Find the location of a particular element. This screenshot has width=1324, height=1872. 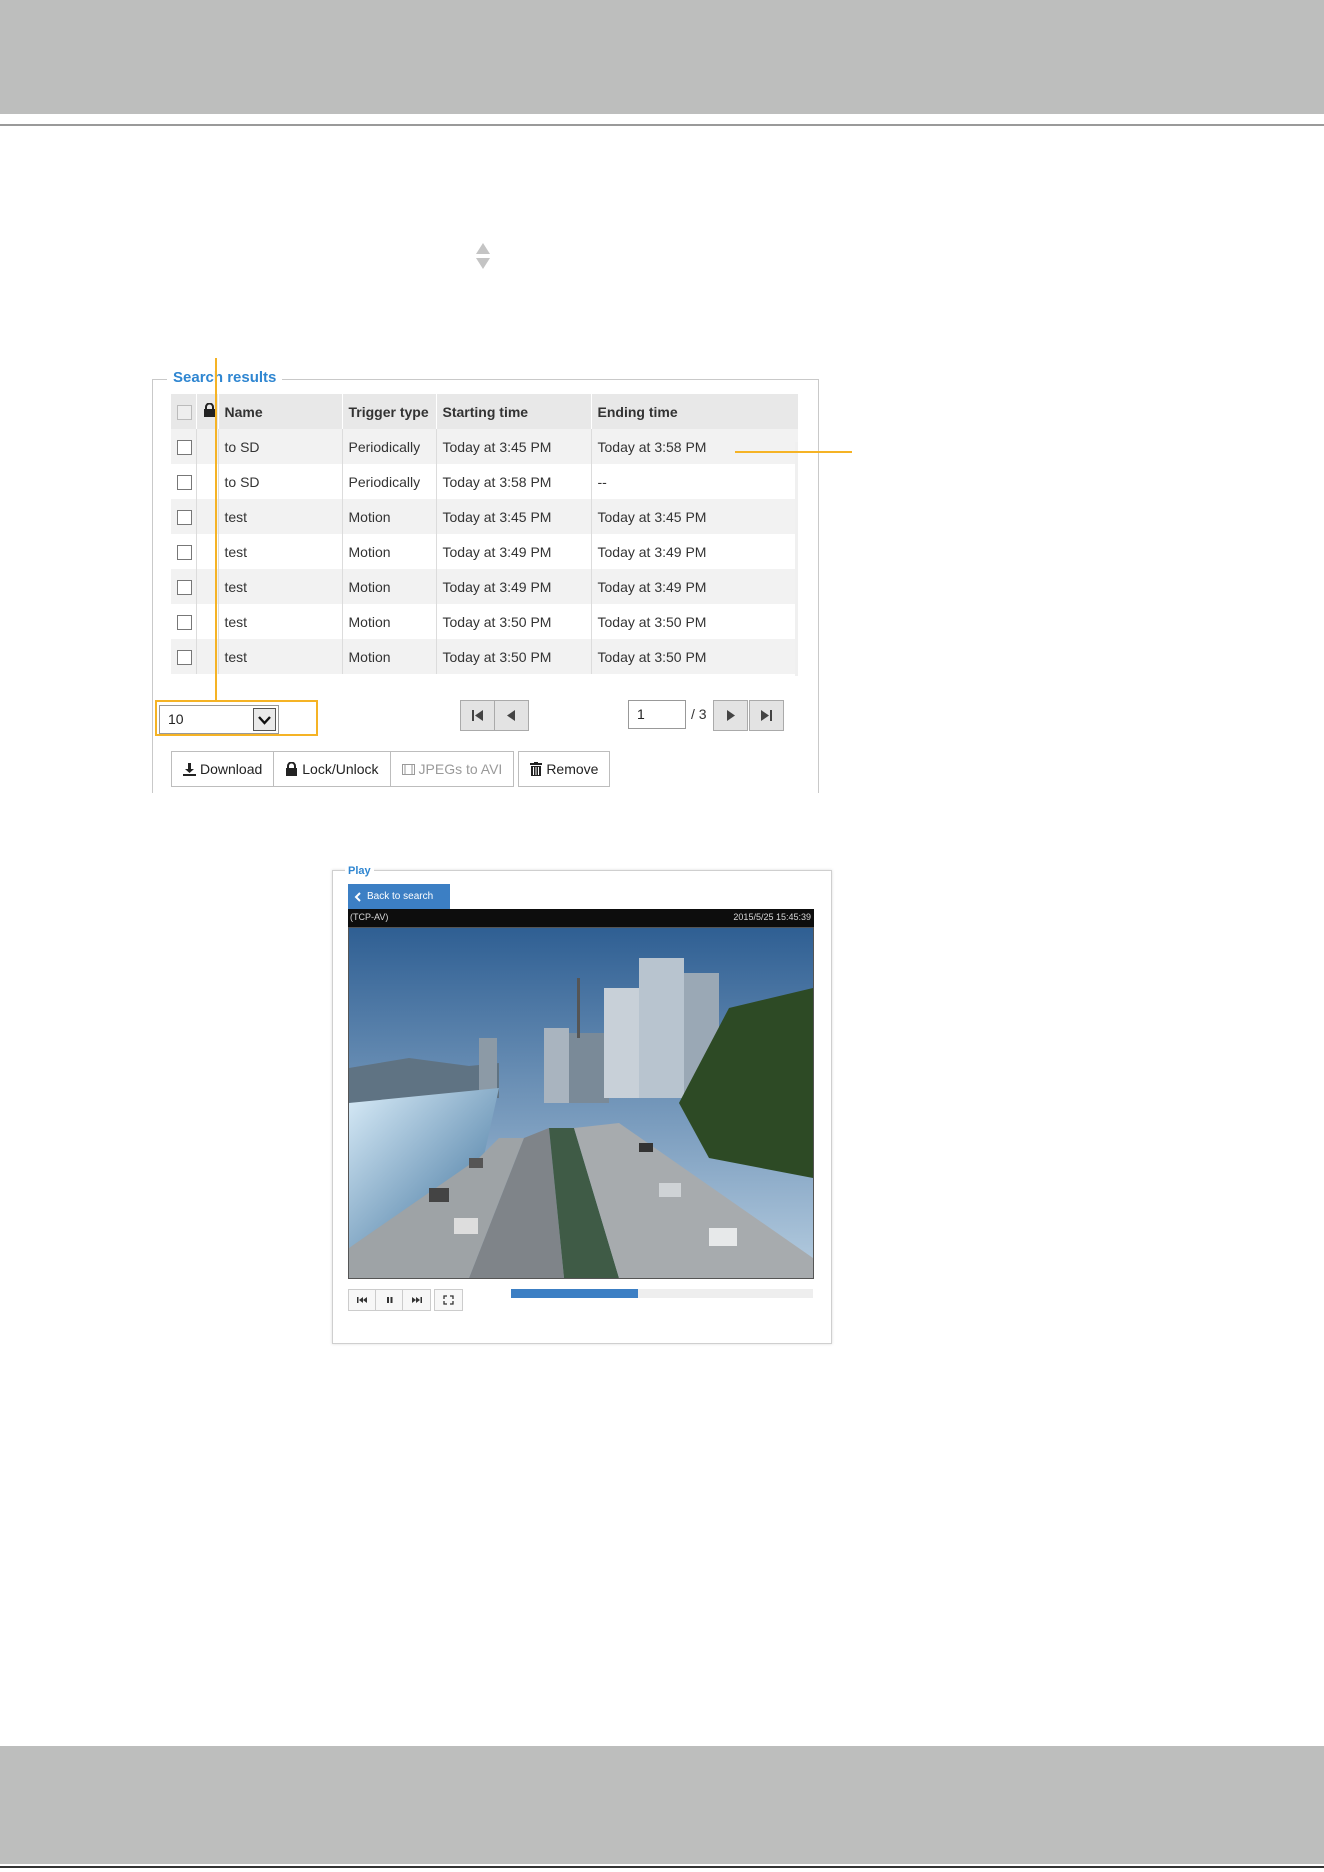

annotation-line-scrollbar is located at coordinates (793, 452).